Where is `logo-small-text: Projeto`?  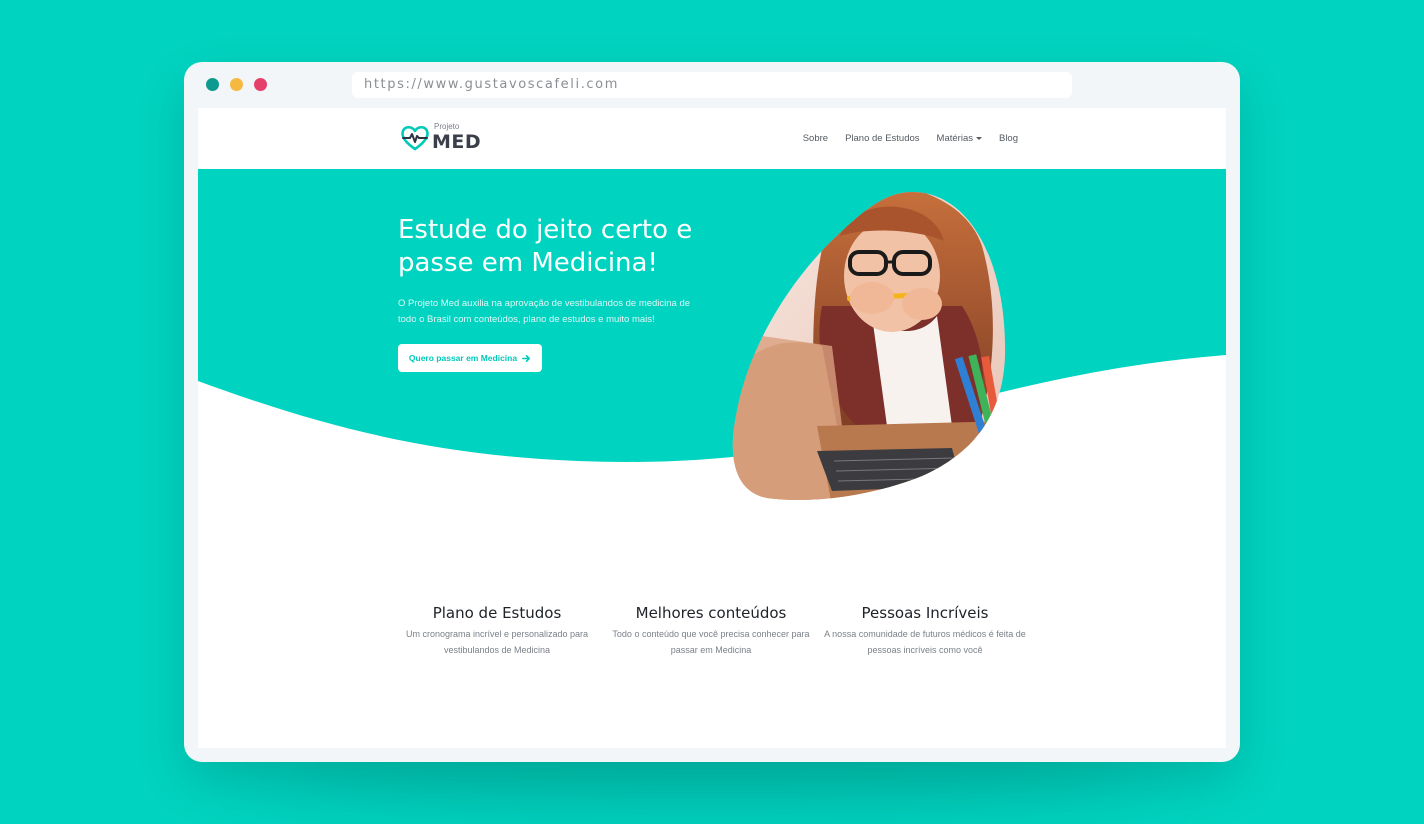
logo-small-text: Projeto is located at coordinates (447, 126).